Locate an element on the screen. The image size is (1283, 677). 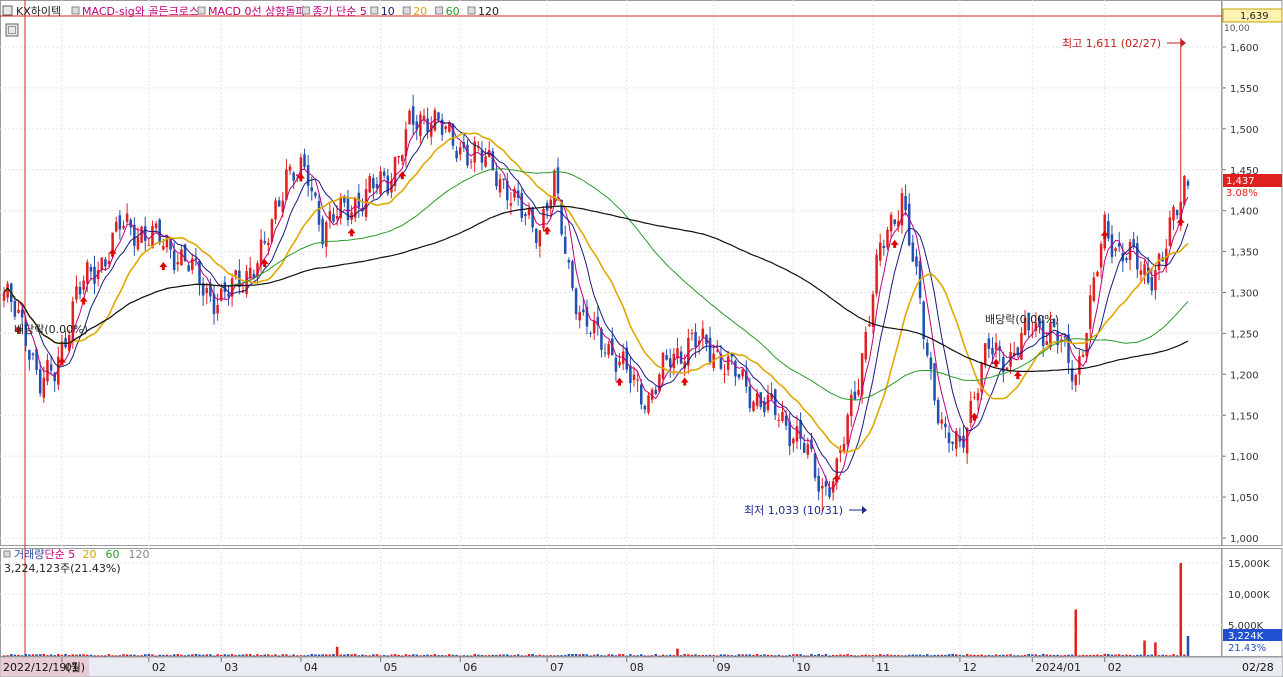
legend-item-6: 120 is located at coordinates (488, 11).